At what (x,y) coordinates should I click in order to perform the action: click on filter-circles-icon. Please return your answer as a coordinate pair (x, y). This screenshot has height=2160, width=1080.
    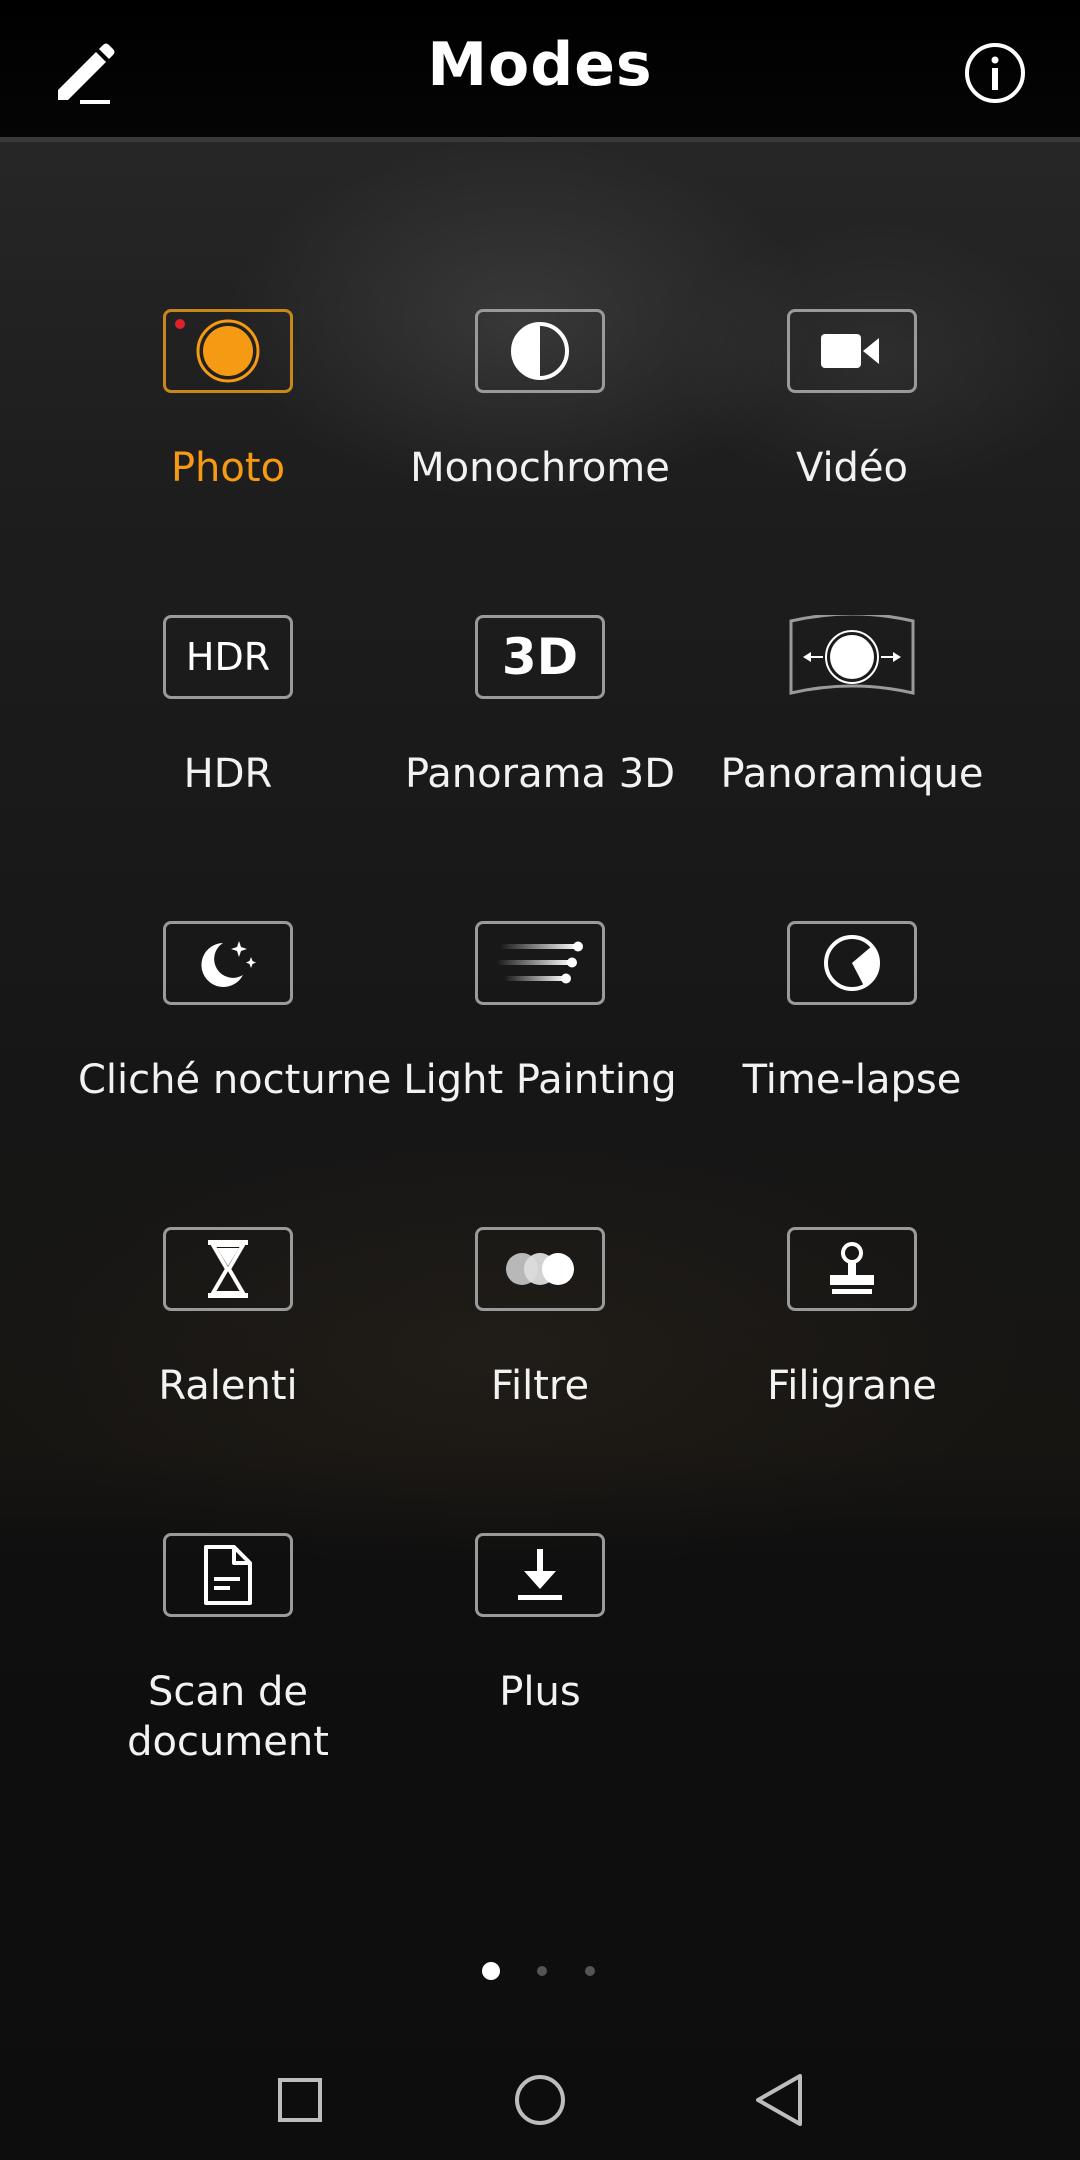
    Looking at the image, I should click on (540, 1269).